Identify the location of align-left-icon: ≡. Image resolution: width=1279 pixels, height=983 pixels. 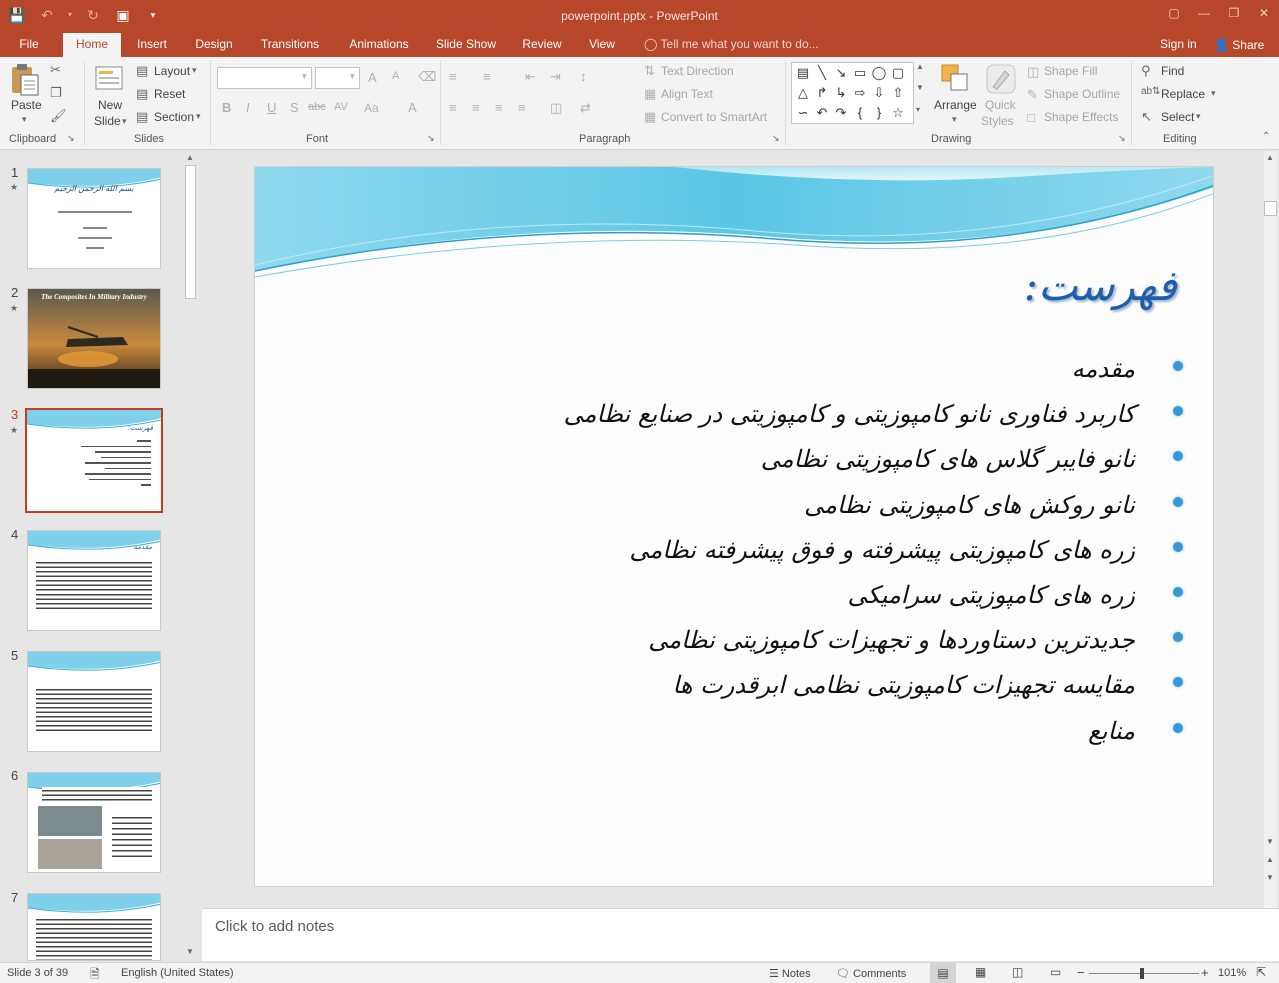
(453, 107).